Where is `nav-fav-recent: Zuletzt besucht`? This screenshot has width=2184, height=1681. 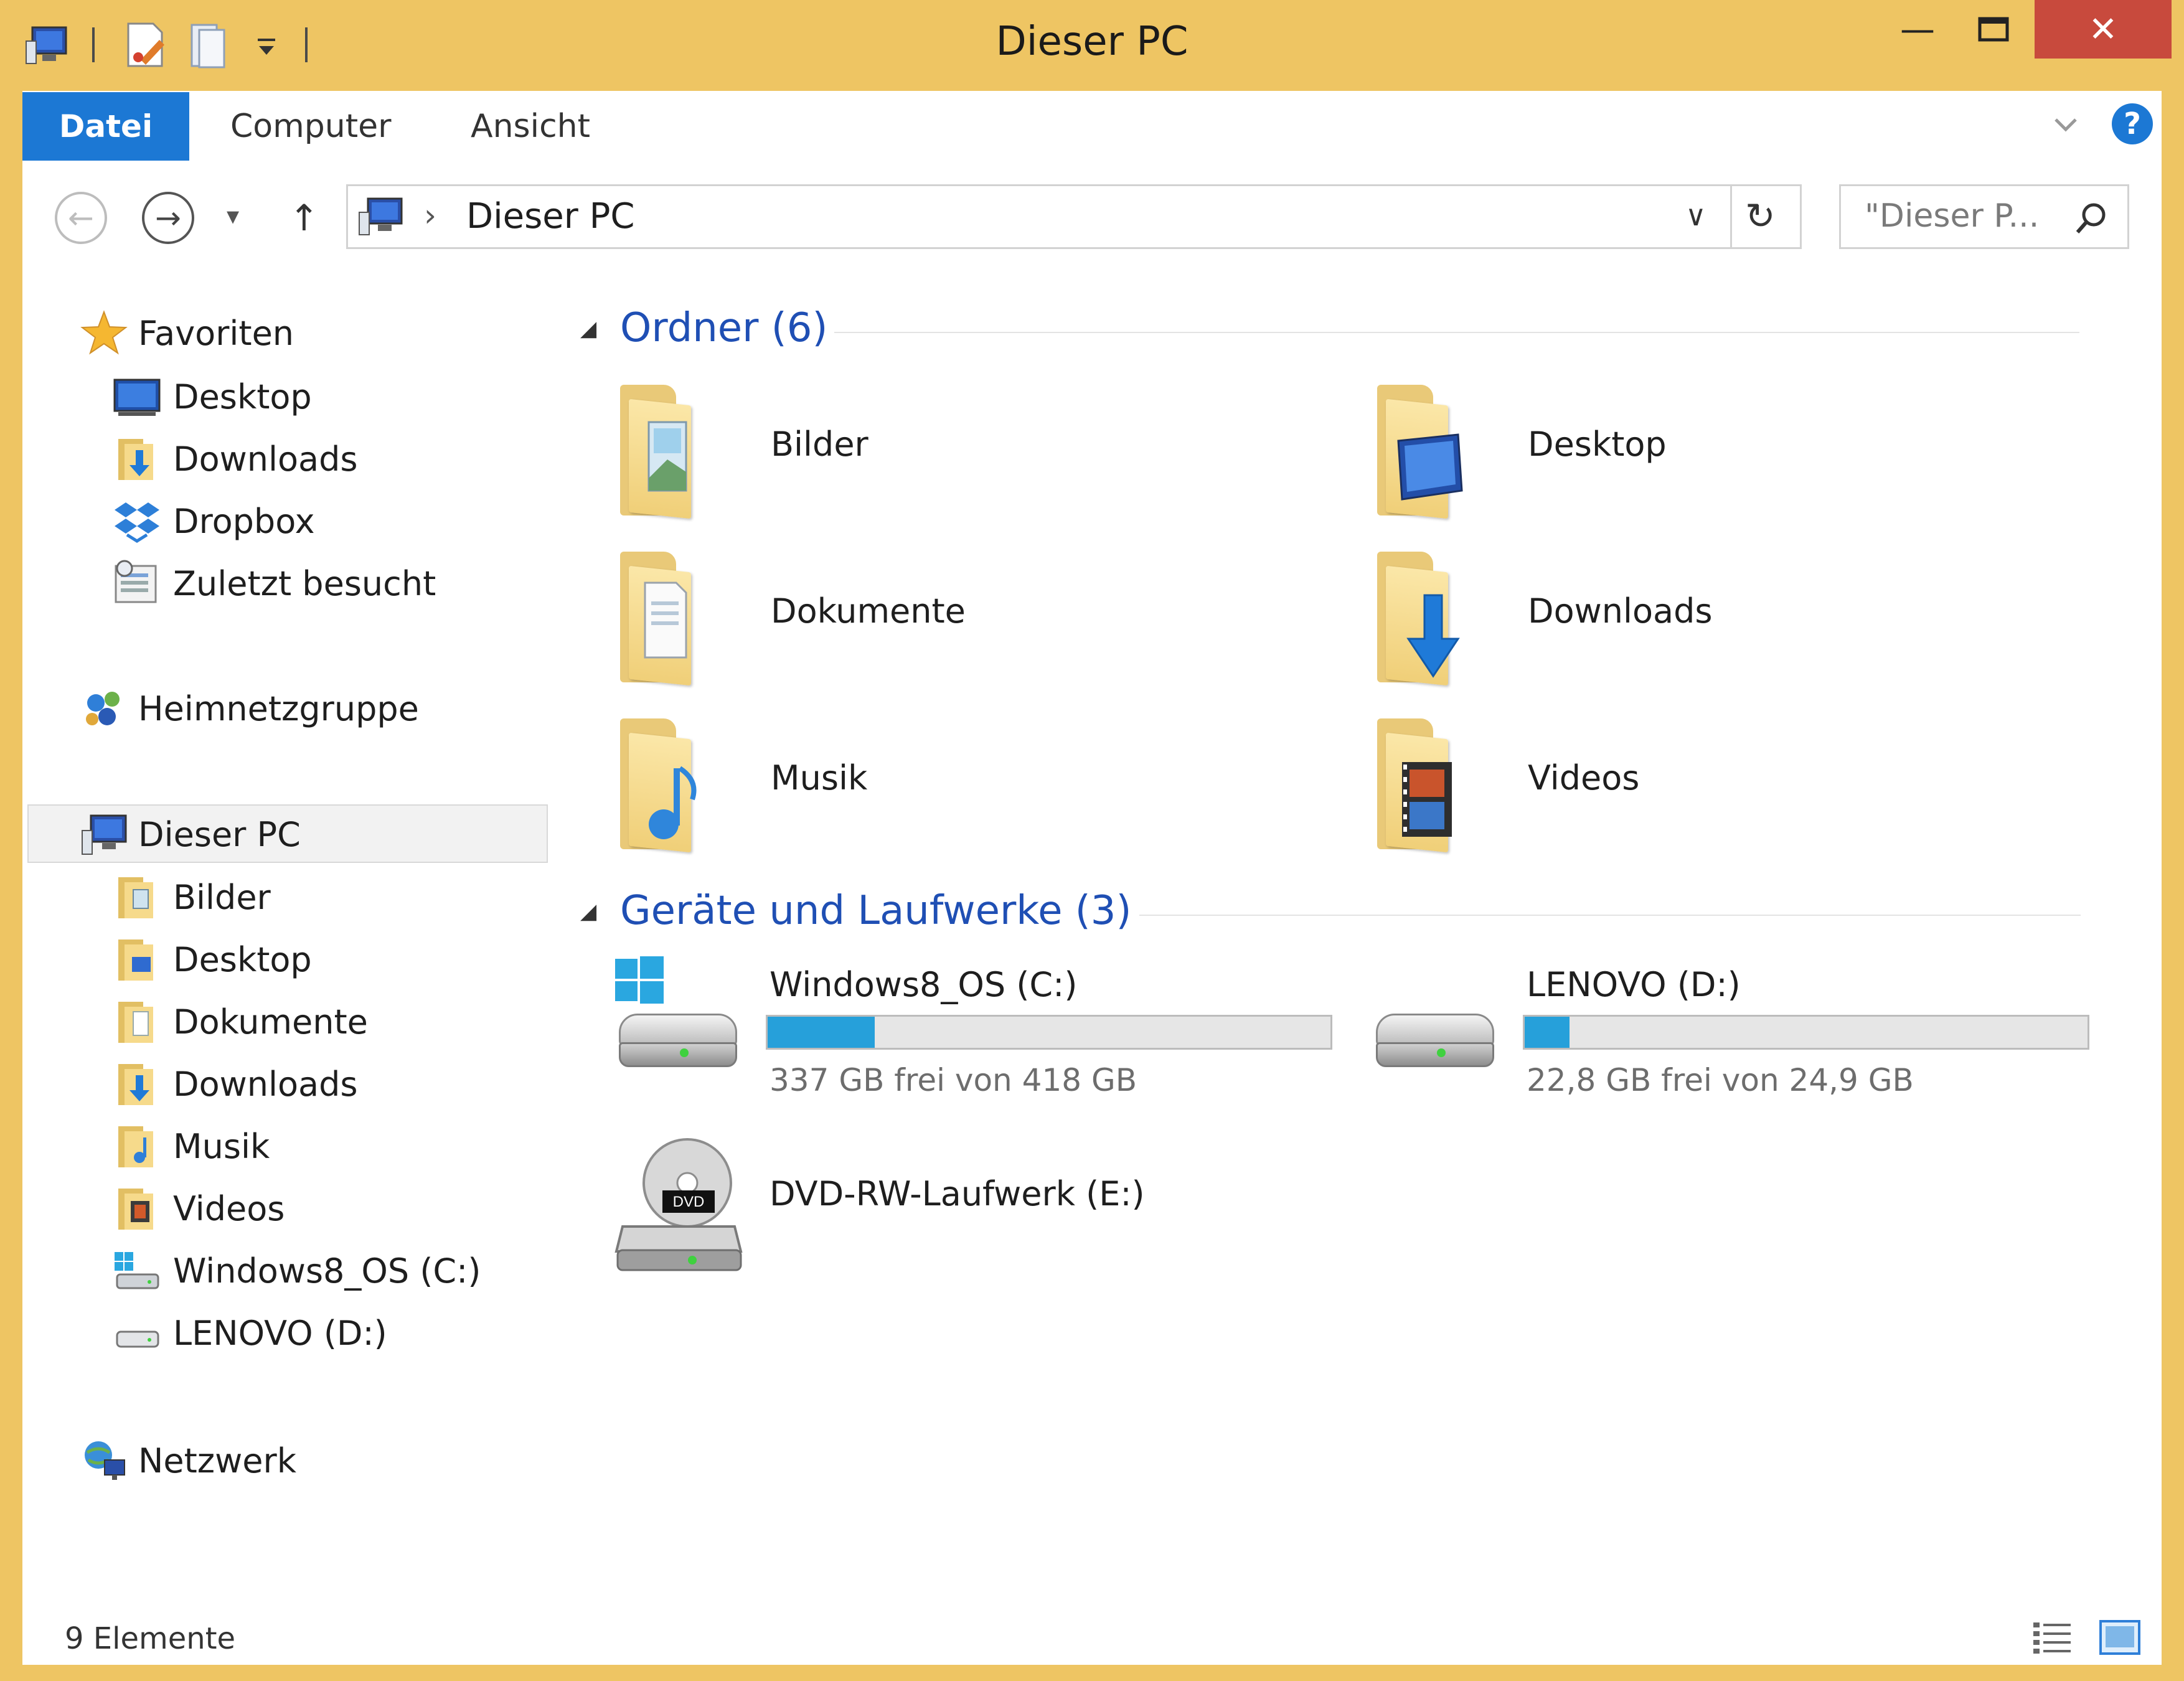 nav-fav-recent: Zuletzt besucht is located at coordinates (274, 583).